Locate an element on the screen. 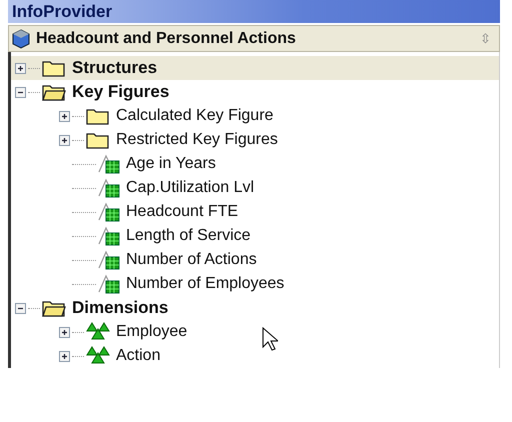 This screenshot has width=512, height=422. tree-row: Cap.Utilization Lvl is located at coordinates (255, 188).